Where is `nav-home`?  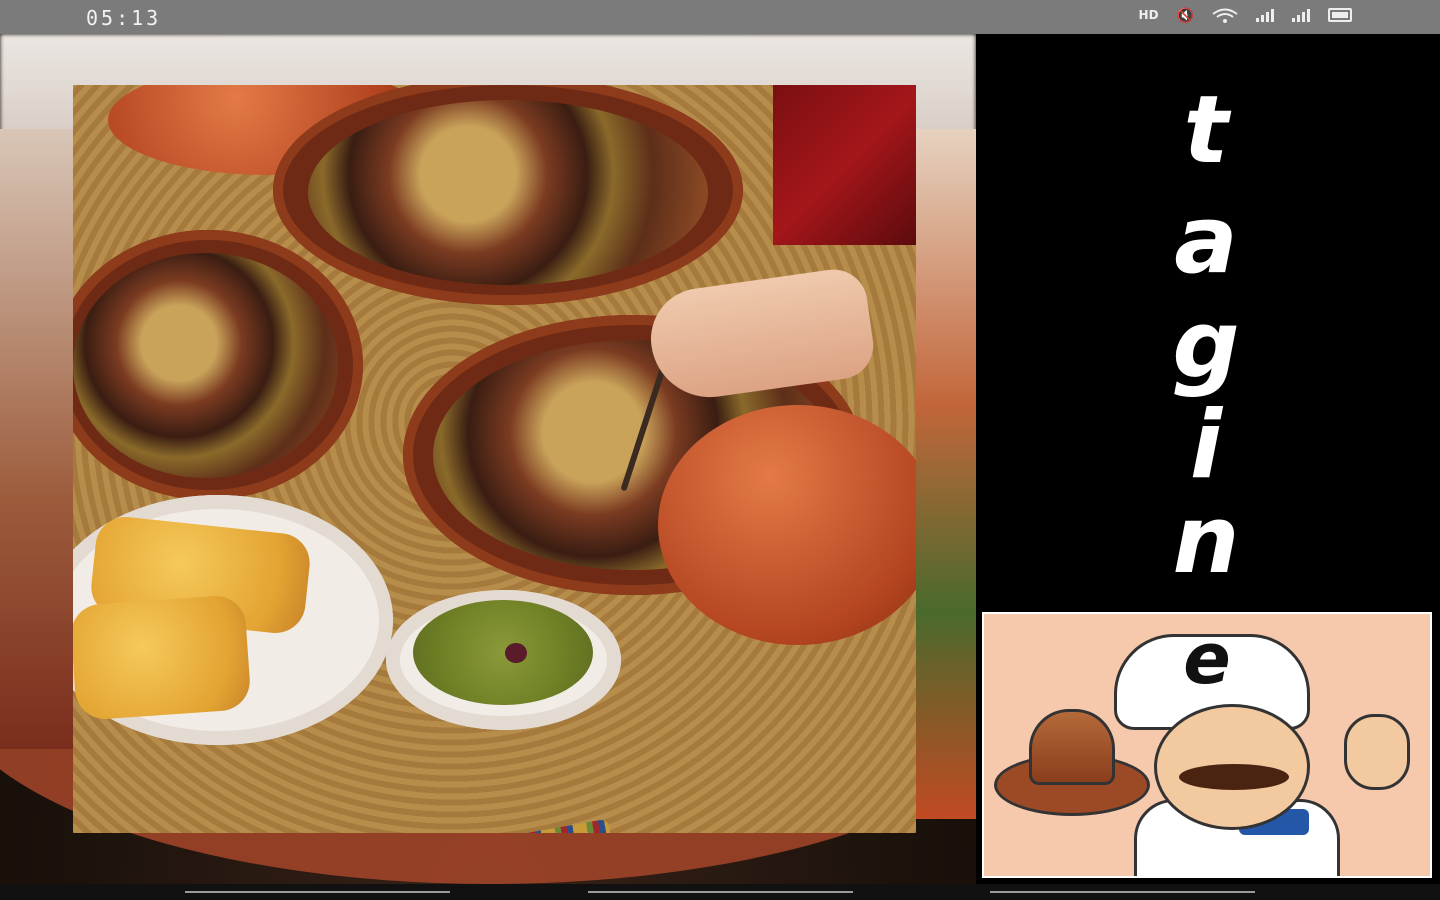 nav-home is located at coordinates (720, 892).